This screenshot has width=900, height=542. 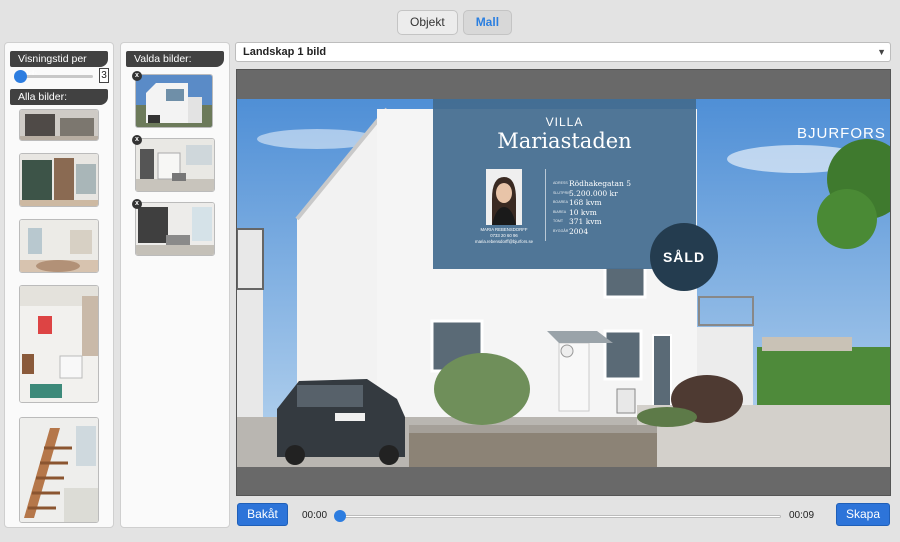 I want to click on fact-value: Rödhakegatan 5, so click(x=600, y=183).